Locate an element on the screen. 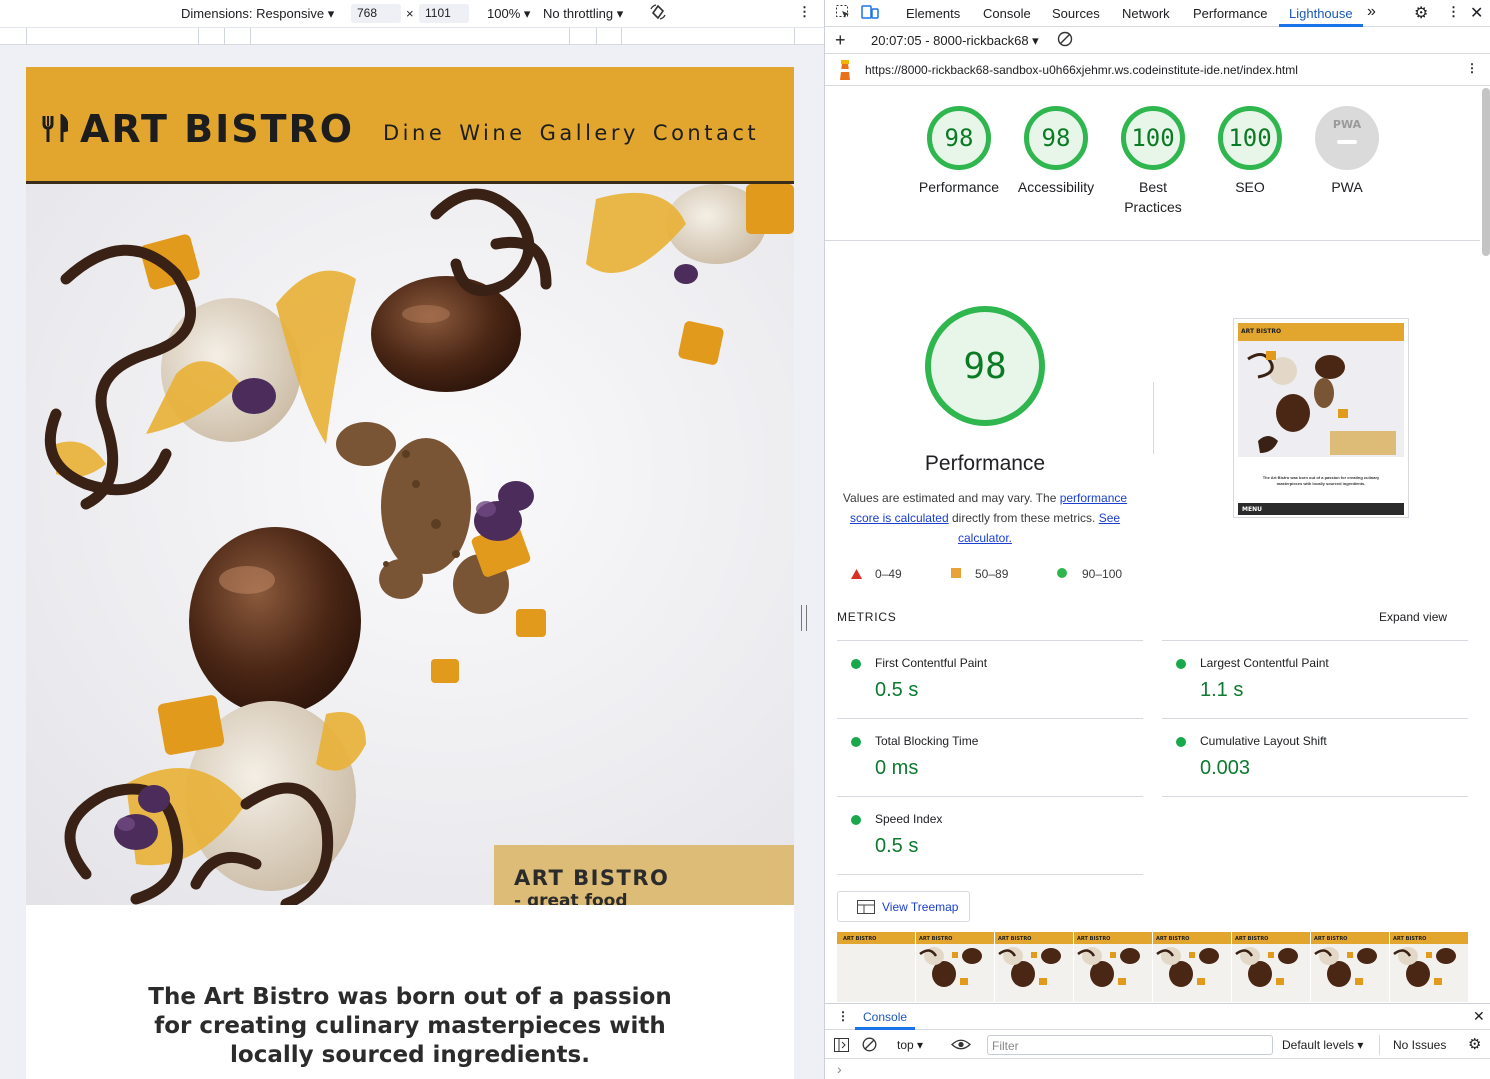 Image resolution: width=1490 pixels, height=1079 pixels. report-scrollbar is located at coordinates (1486, 172).